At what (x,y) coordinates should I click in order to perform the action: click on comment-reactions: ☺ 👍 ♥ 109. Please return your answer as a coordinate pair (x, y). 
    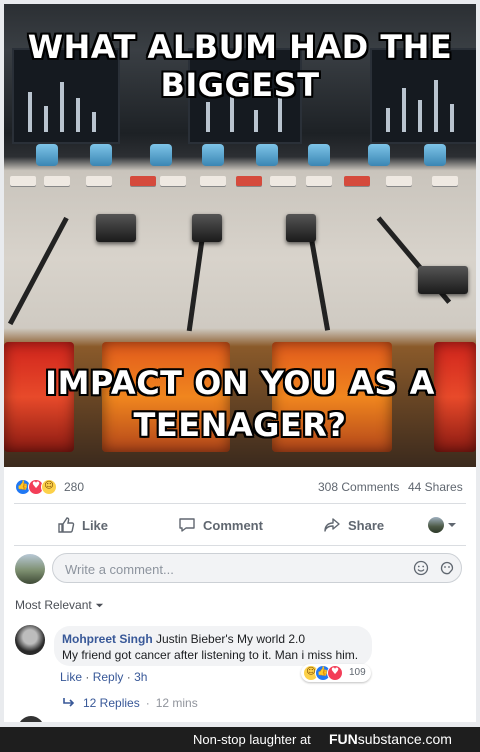
    Looking at the image, I should click on (336, 673).